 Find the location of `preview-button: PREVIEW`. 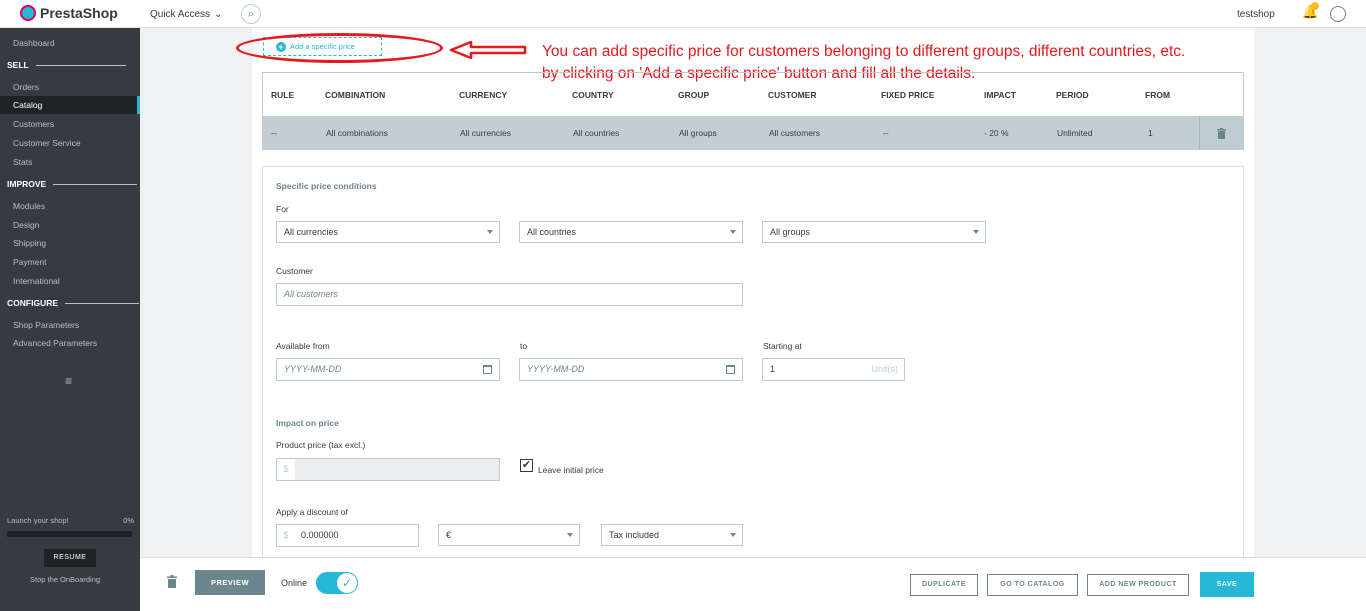

preview-button: PREVIEW is located at coordinates (230, 582).